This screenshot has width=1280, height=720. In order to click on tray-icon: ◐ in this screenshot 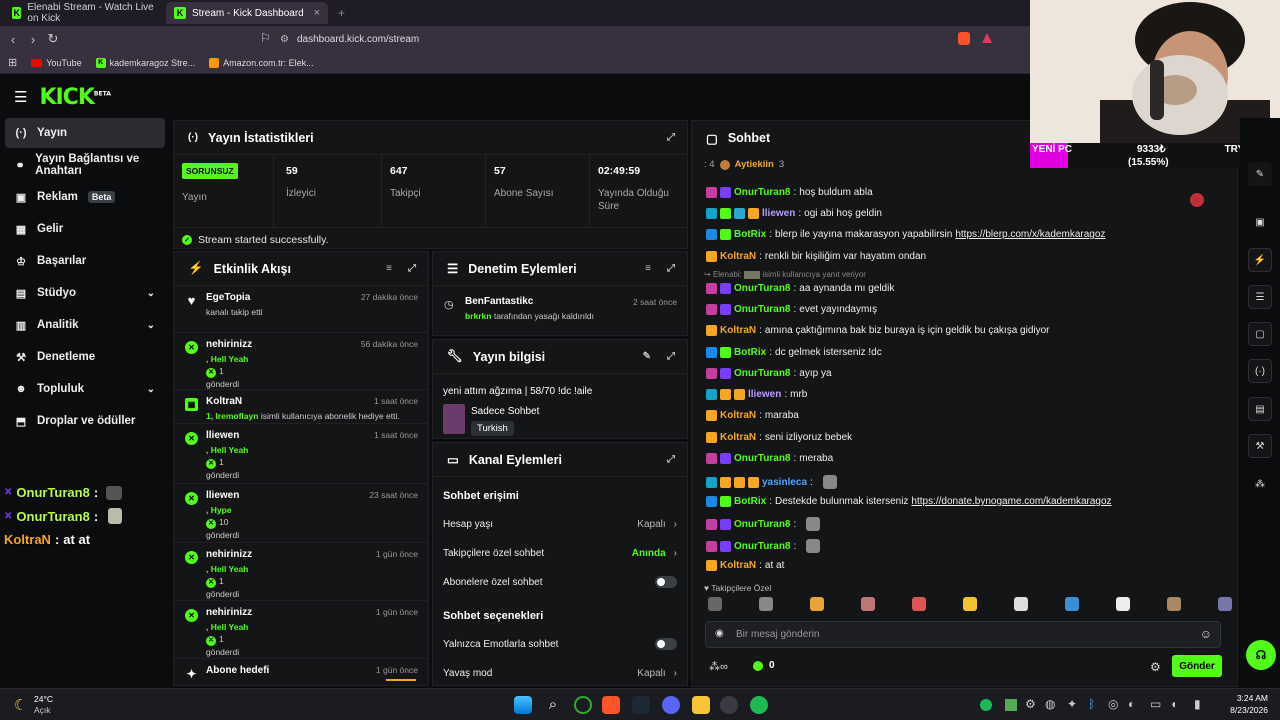, I will do `click(1131, 704)`.